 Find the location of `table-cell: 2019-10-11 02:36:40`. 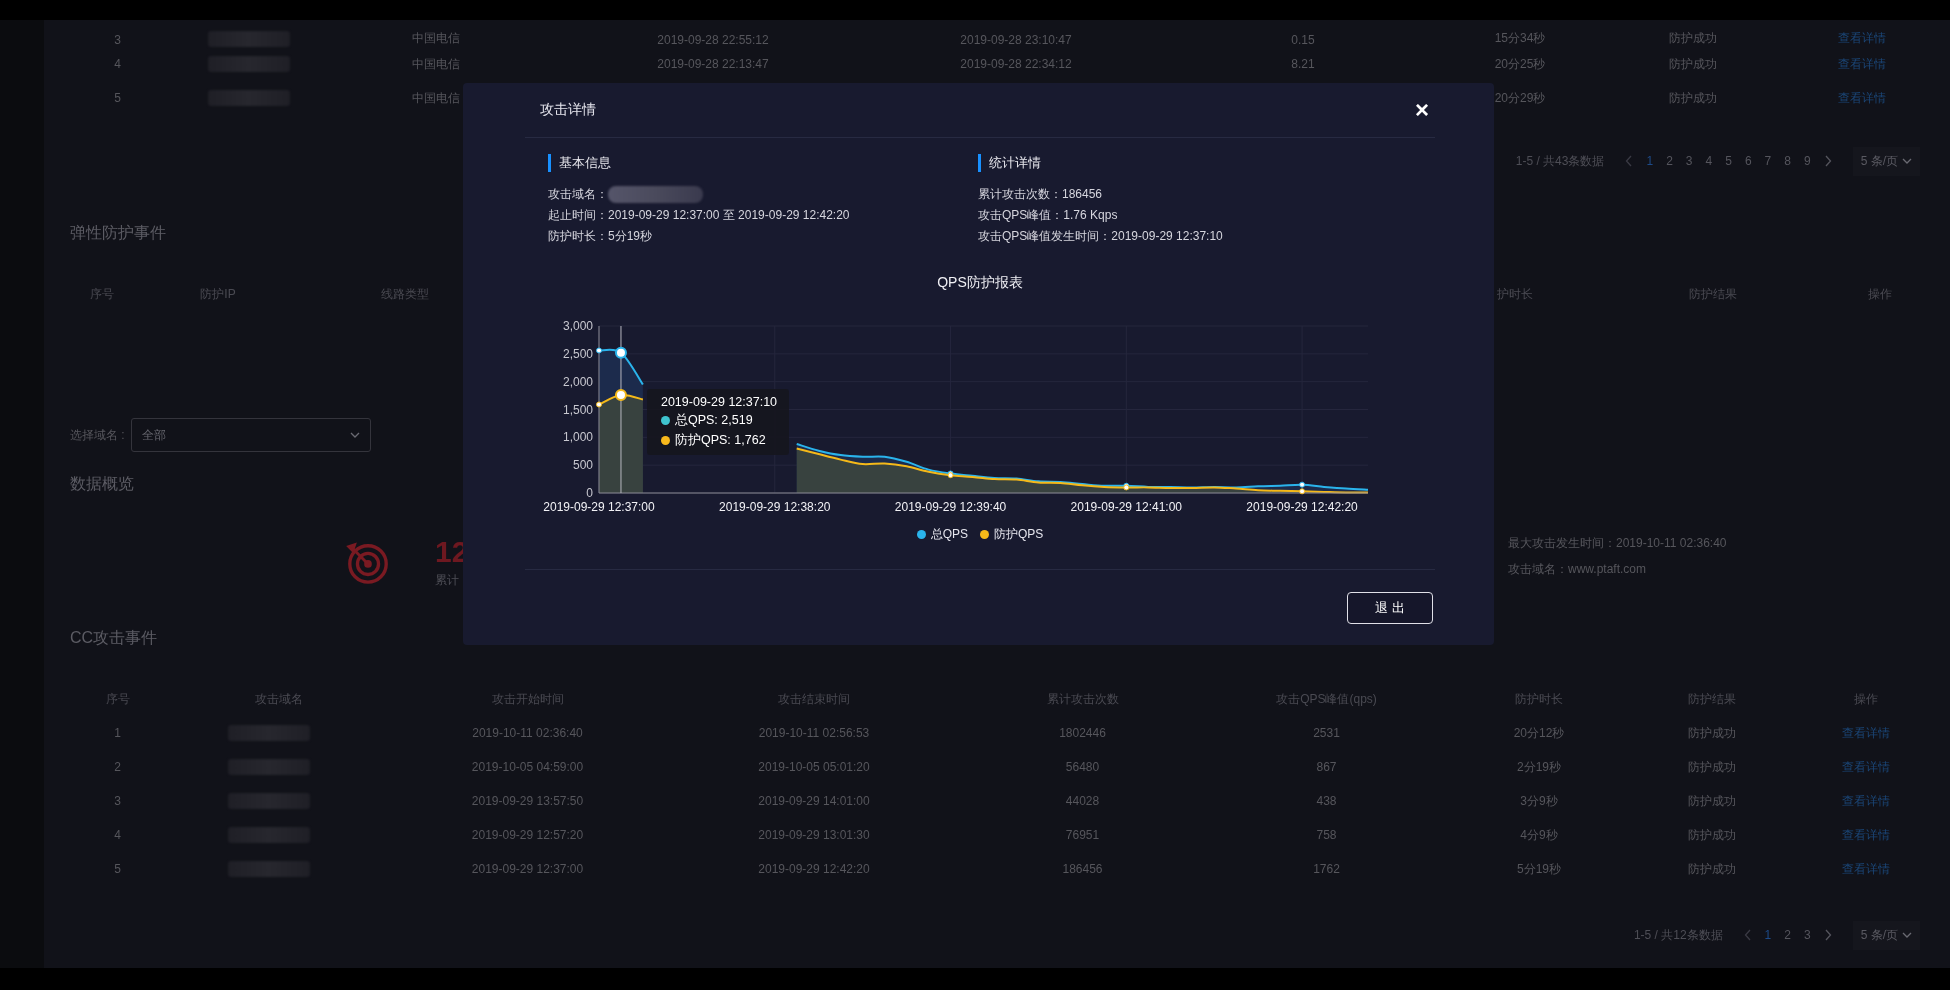

table-cell: 2019-10-11 02:36:40 is located at coordinates (527, 733).